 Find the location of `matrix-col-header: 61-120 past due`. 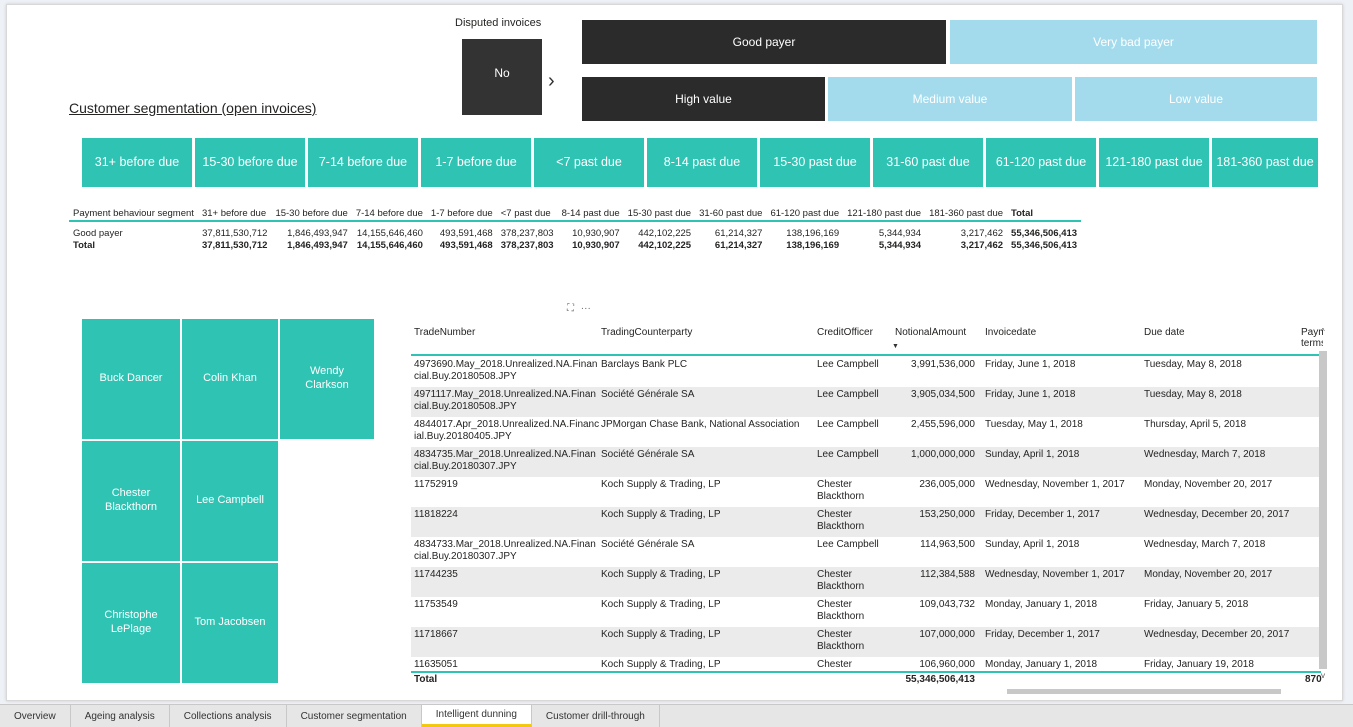

matrix-col-header: 61-120 past due is located at coordinates (804, 214).